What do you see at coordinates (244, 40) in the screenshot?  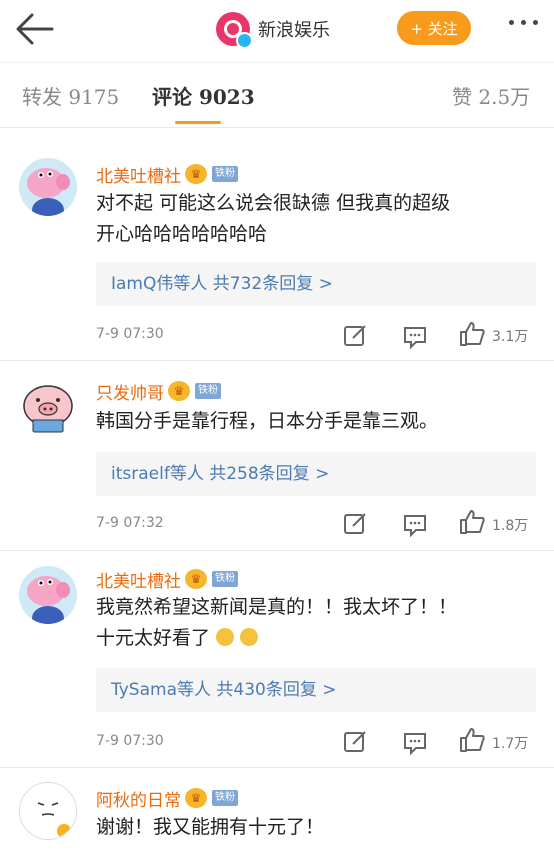 I see `verified-icon` at bounding box center [244, 40].